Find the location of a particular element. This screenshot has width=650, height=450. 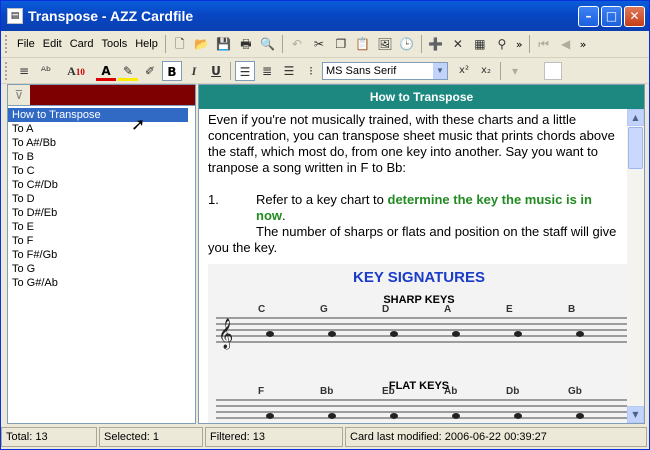

menu-bar: File Edit Card Tools Help is located at coordinates (87, 44).